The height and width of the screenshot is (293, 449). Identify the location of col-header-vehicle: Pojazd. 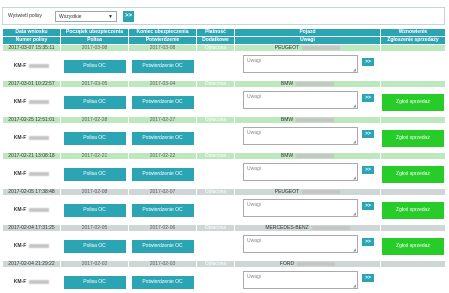
(307, 32).